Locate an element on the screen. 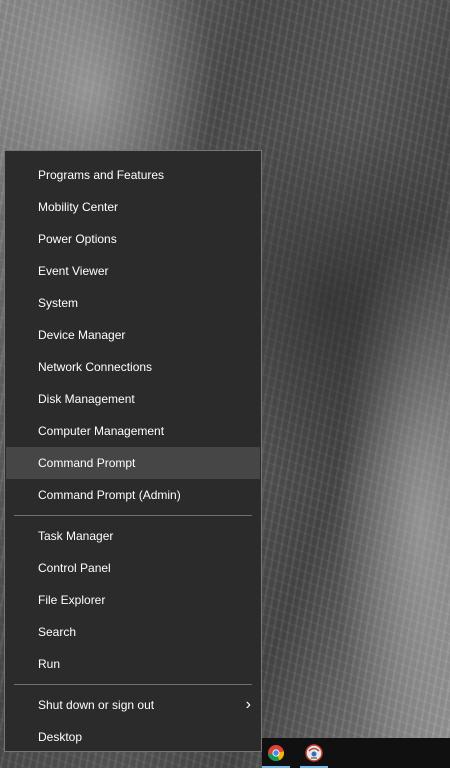 The width and height of the screenshot is (450, 769). menu-item-network-connections: Network Connections is located at coordinates (133, 367).